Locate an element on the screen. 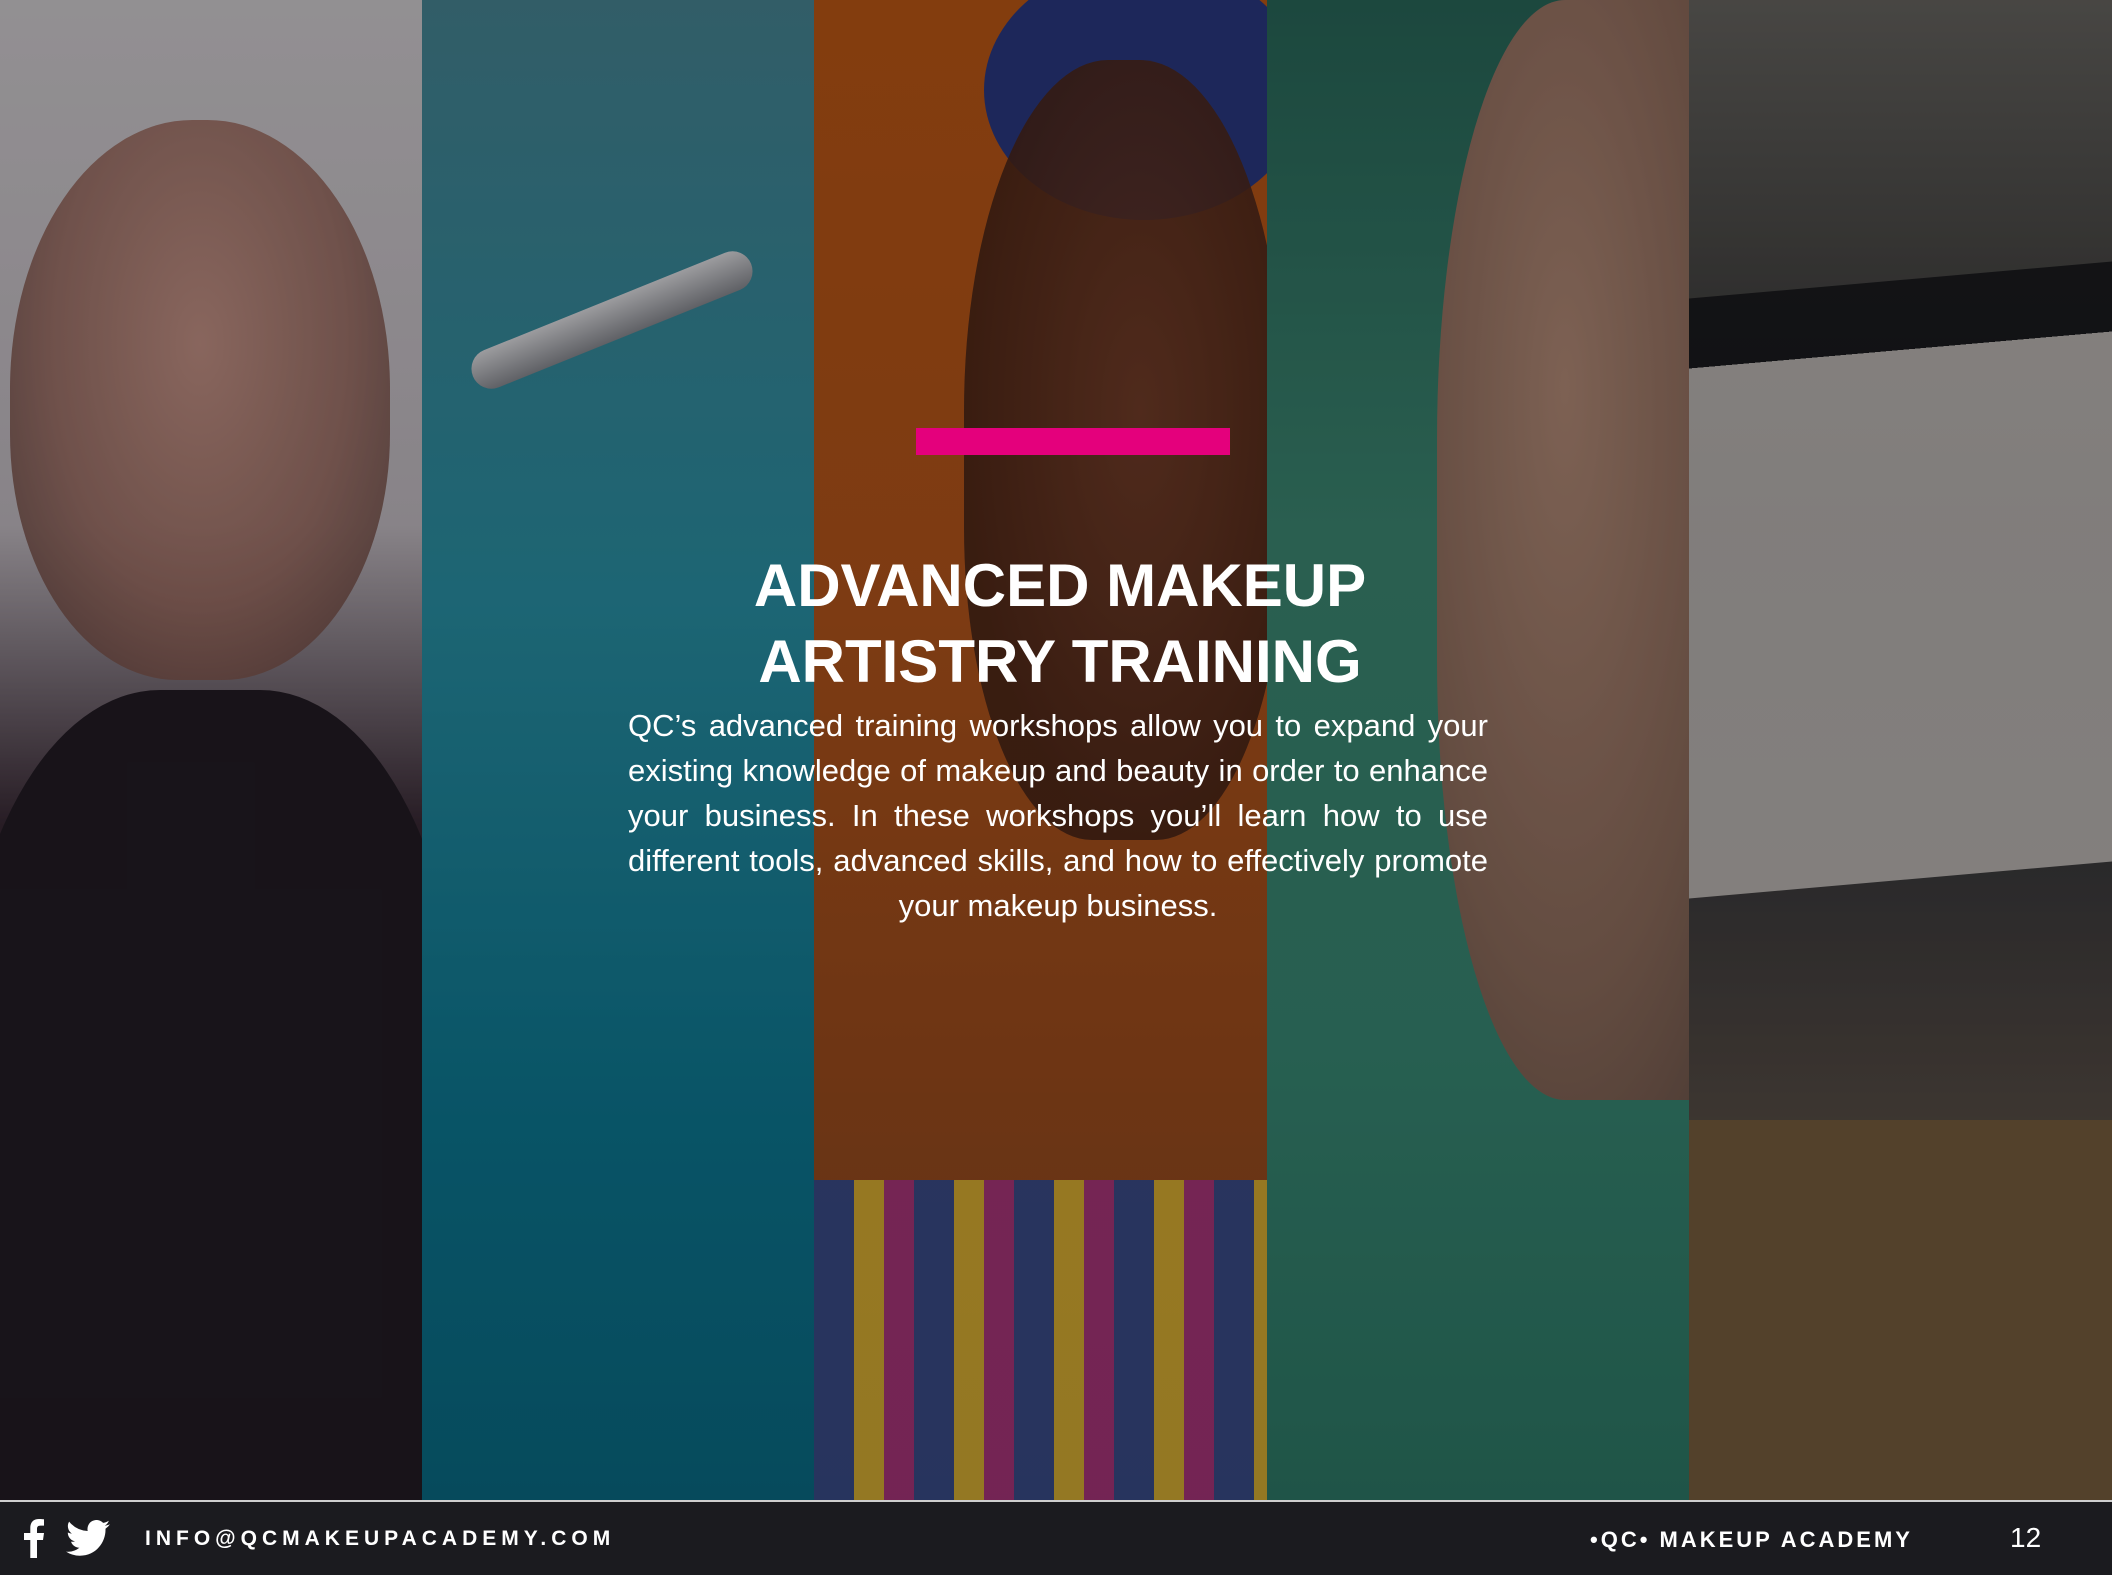 This screenshot has width=2112, height=1575. accent-bar is located at coordinates (1073, 441).